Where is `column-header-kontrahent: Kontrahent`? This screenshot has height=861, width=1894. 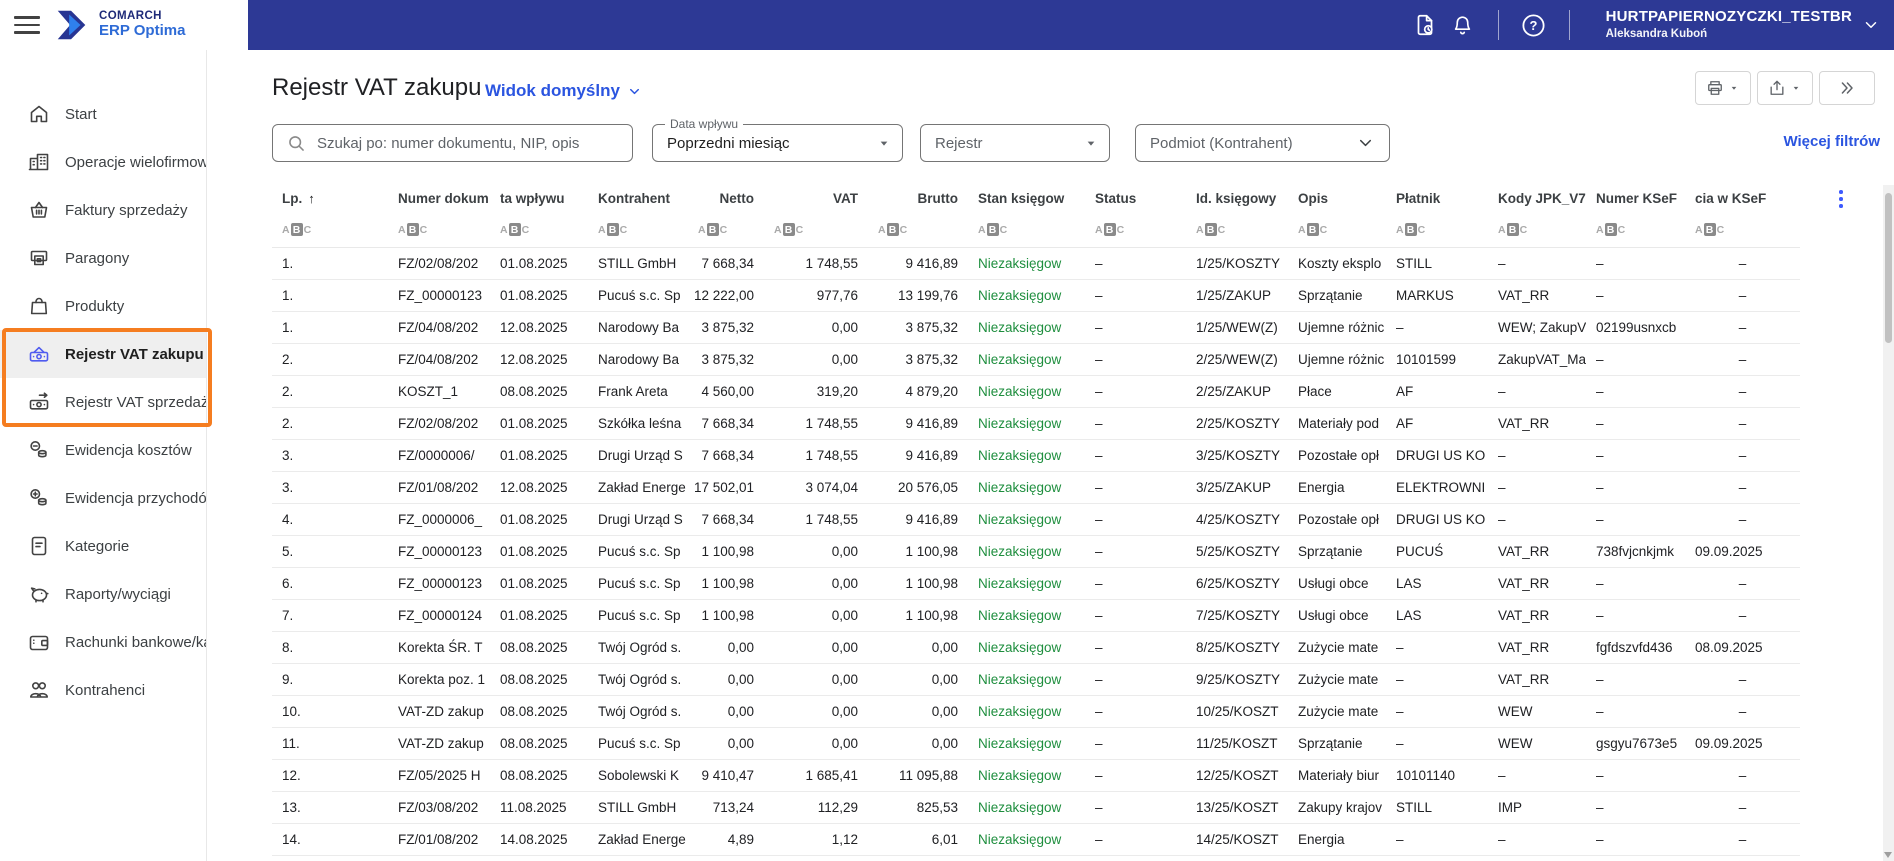
column-header-kontrahent: Kontrahent is located at coordinates (638, 198).